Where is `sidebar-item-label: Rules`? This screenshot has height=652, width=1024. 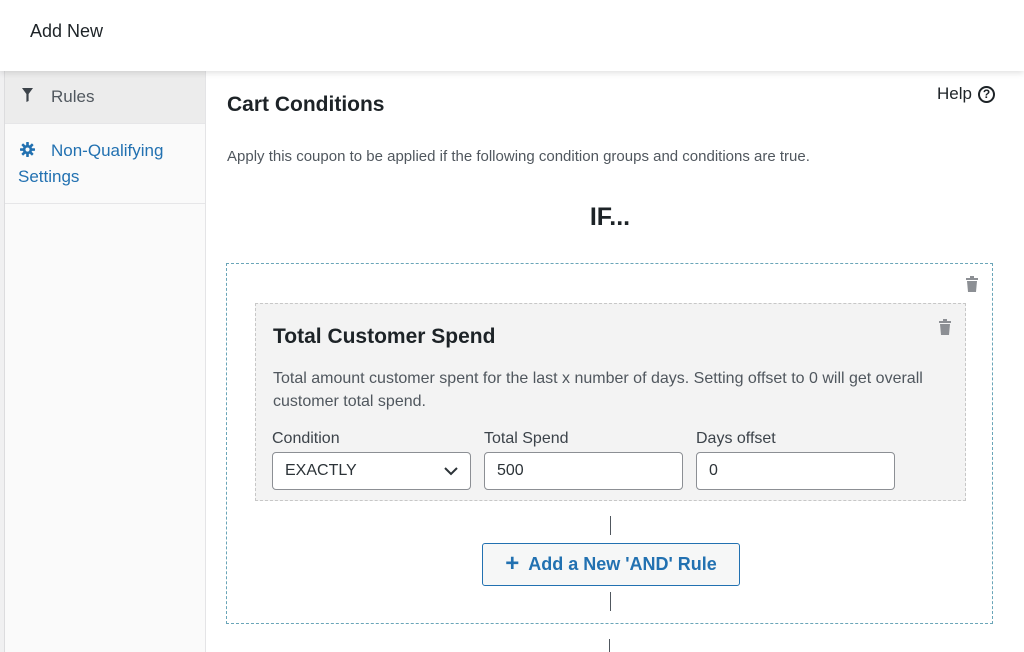 sidebar-item-label: Rules is located at coordinates (73, 96).